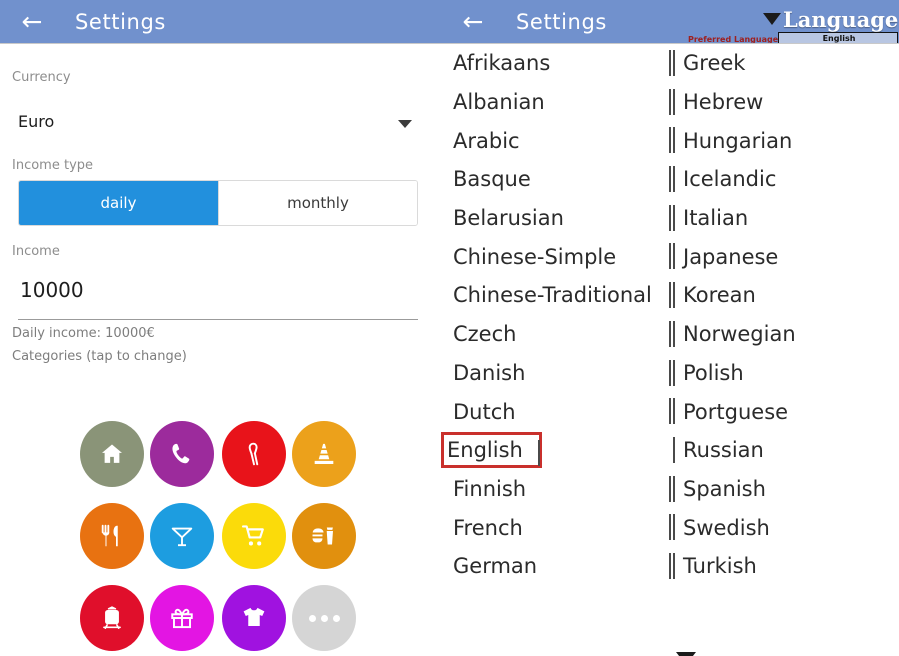 This screenshot has height=656, width=899. Describe the element at coordinates (786, 373) in the screenshot. I see `language-item-polish: Polish` at that location.